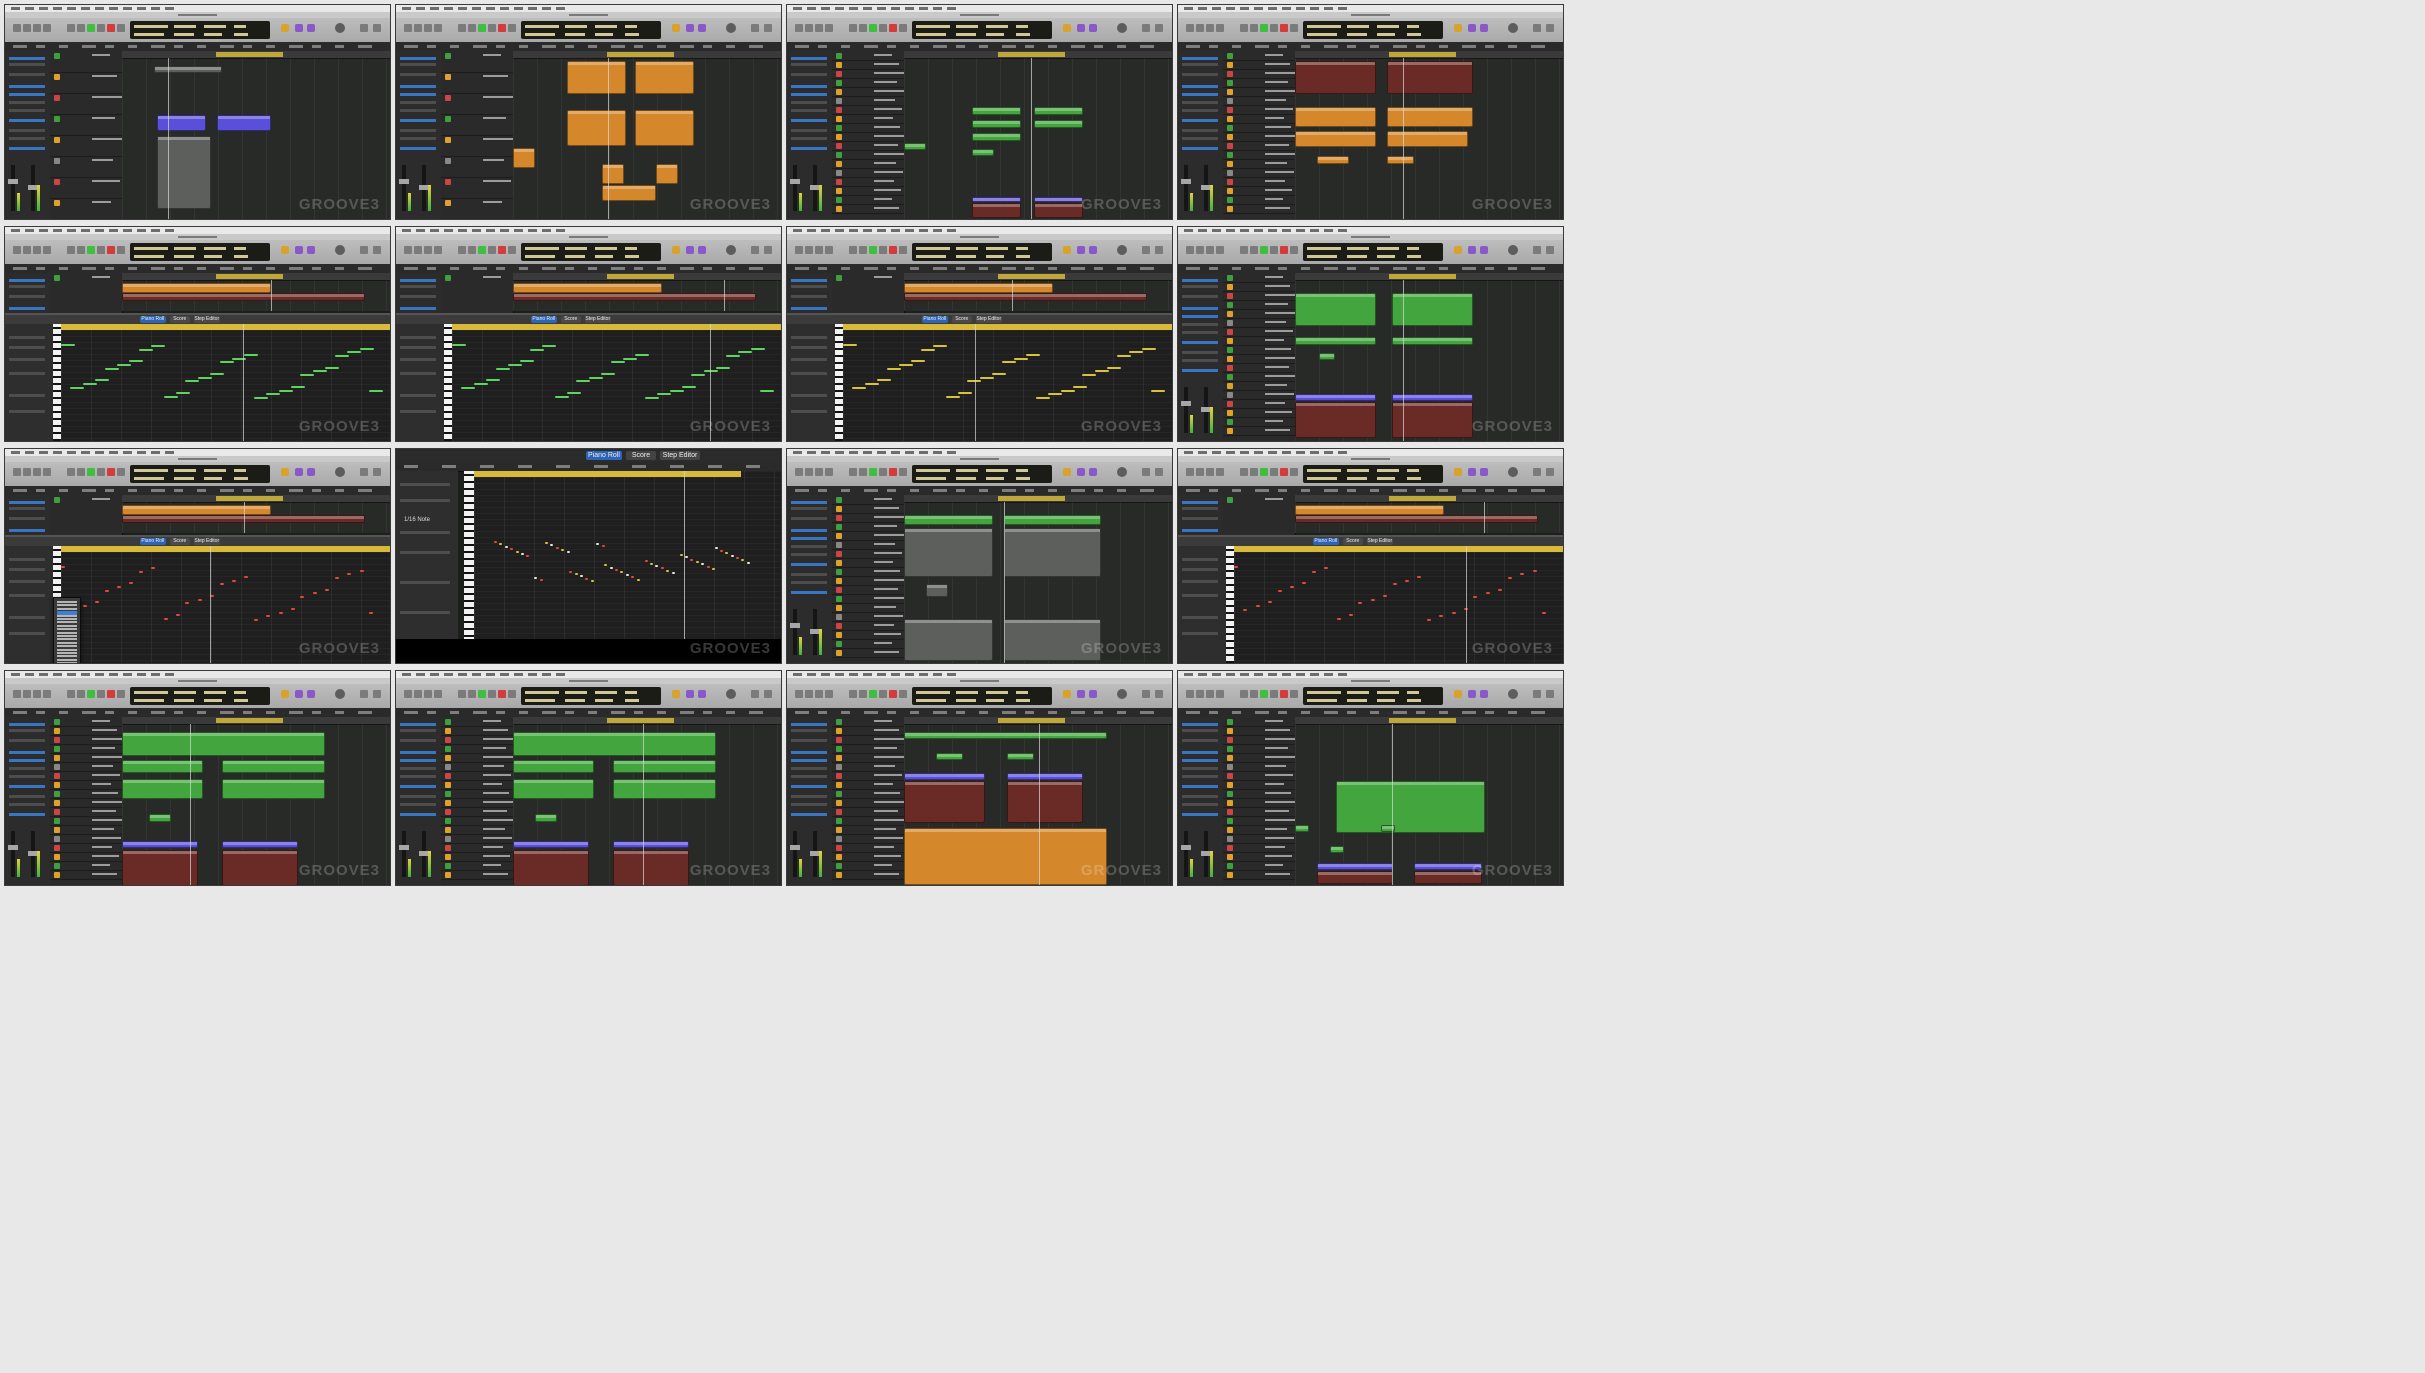  What do you see at coordinates (676, 28) in the screenshot?
I see `count-in-toggle` at bounding box center [676, 28].